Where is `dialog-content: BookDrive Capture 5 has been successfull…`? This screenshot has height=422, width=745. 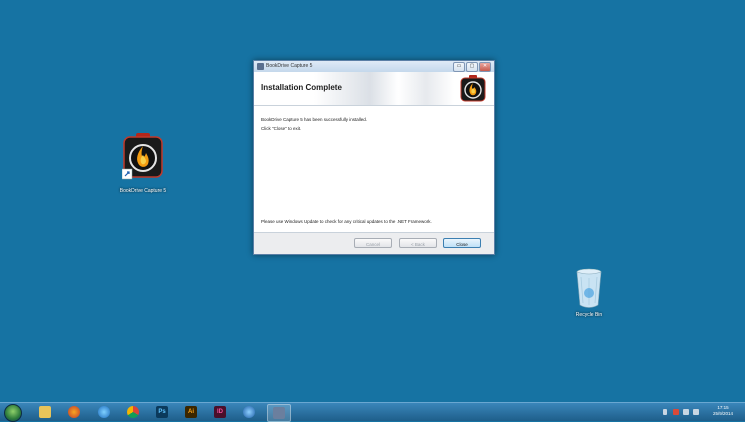 dialog-content: BookDrive Capture 5 has been successfull… is located at coordinates (374, 169).